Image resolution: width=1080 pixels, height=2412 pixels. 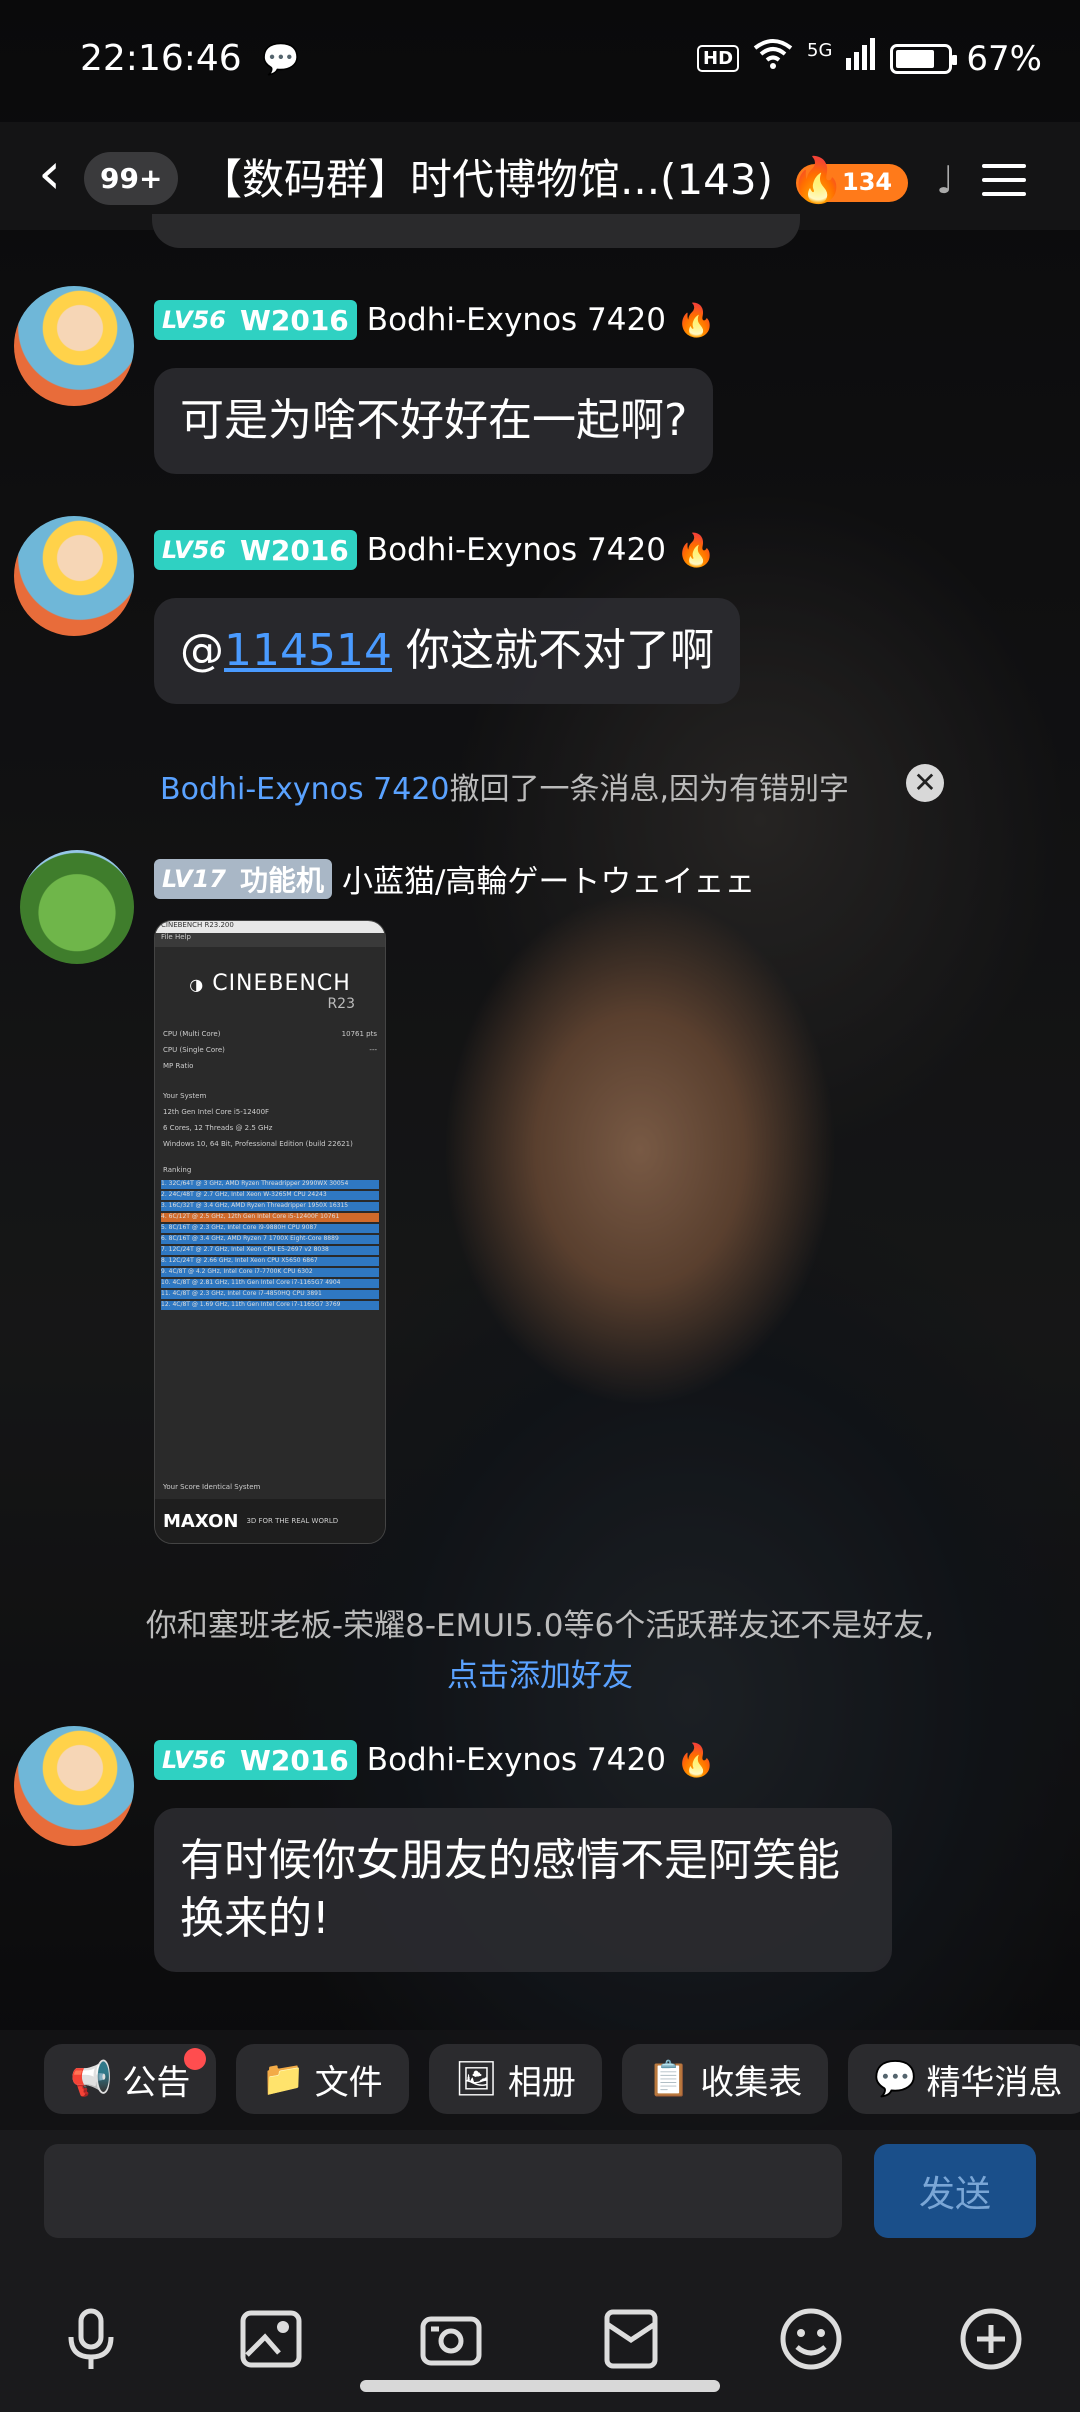 I want to click on cinebench-logo: ◑ CINEBENCH, so click(x=270, y=983).